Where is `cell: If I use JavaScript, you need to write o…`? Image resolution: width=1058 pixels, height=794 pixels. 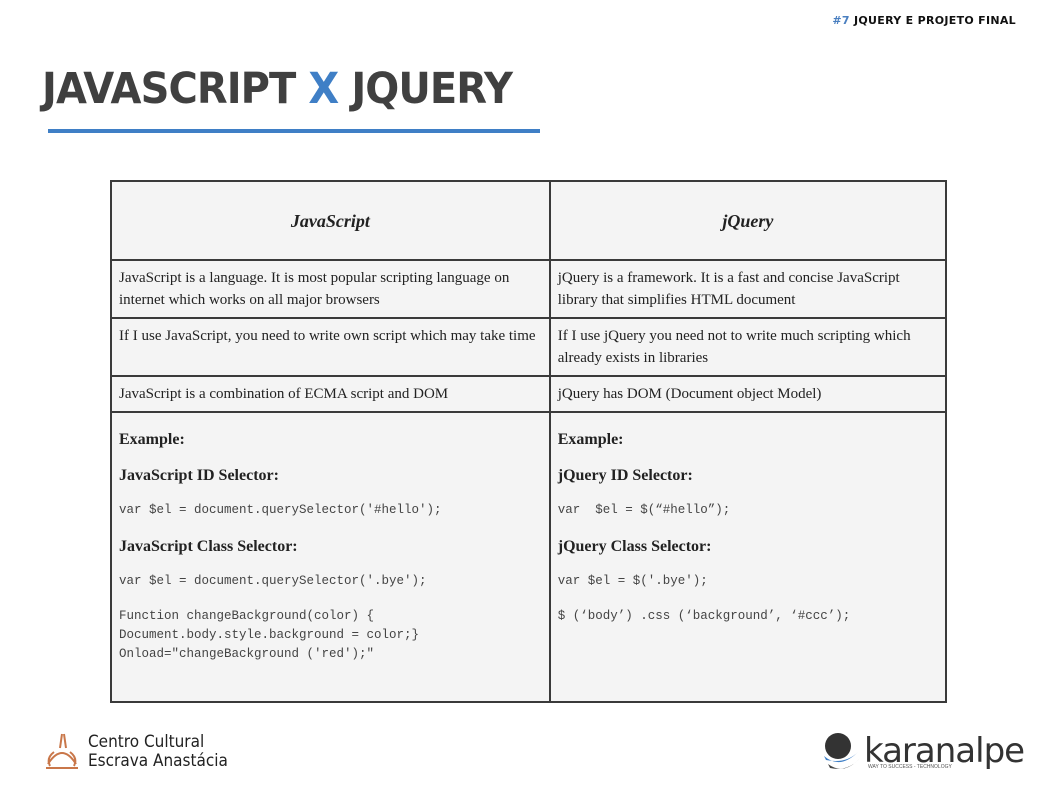 cell: If I use JavaScript, you need to write o… is located at coordinates (330, 347).